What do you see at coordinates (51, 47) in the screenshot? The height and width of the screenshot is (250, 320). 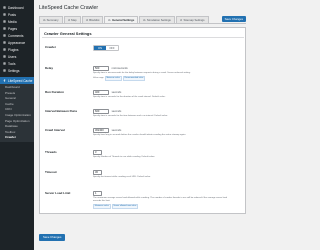 I see `setting-label: Crawler` at bounding box center [51, 47].